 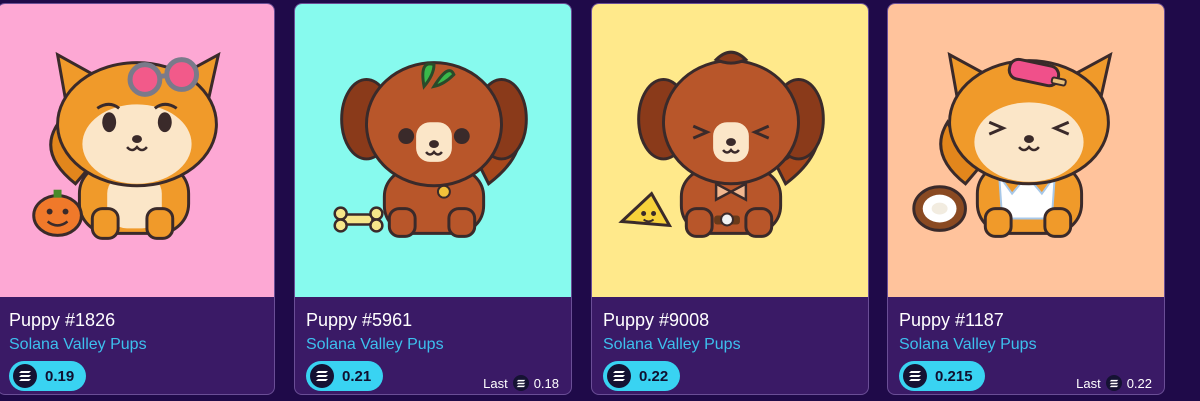 I want to click on last-sale: Last 0.22, so click(x=1114, y=383).